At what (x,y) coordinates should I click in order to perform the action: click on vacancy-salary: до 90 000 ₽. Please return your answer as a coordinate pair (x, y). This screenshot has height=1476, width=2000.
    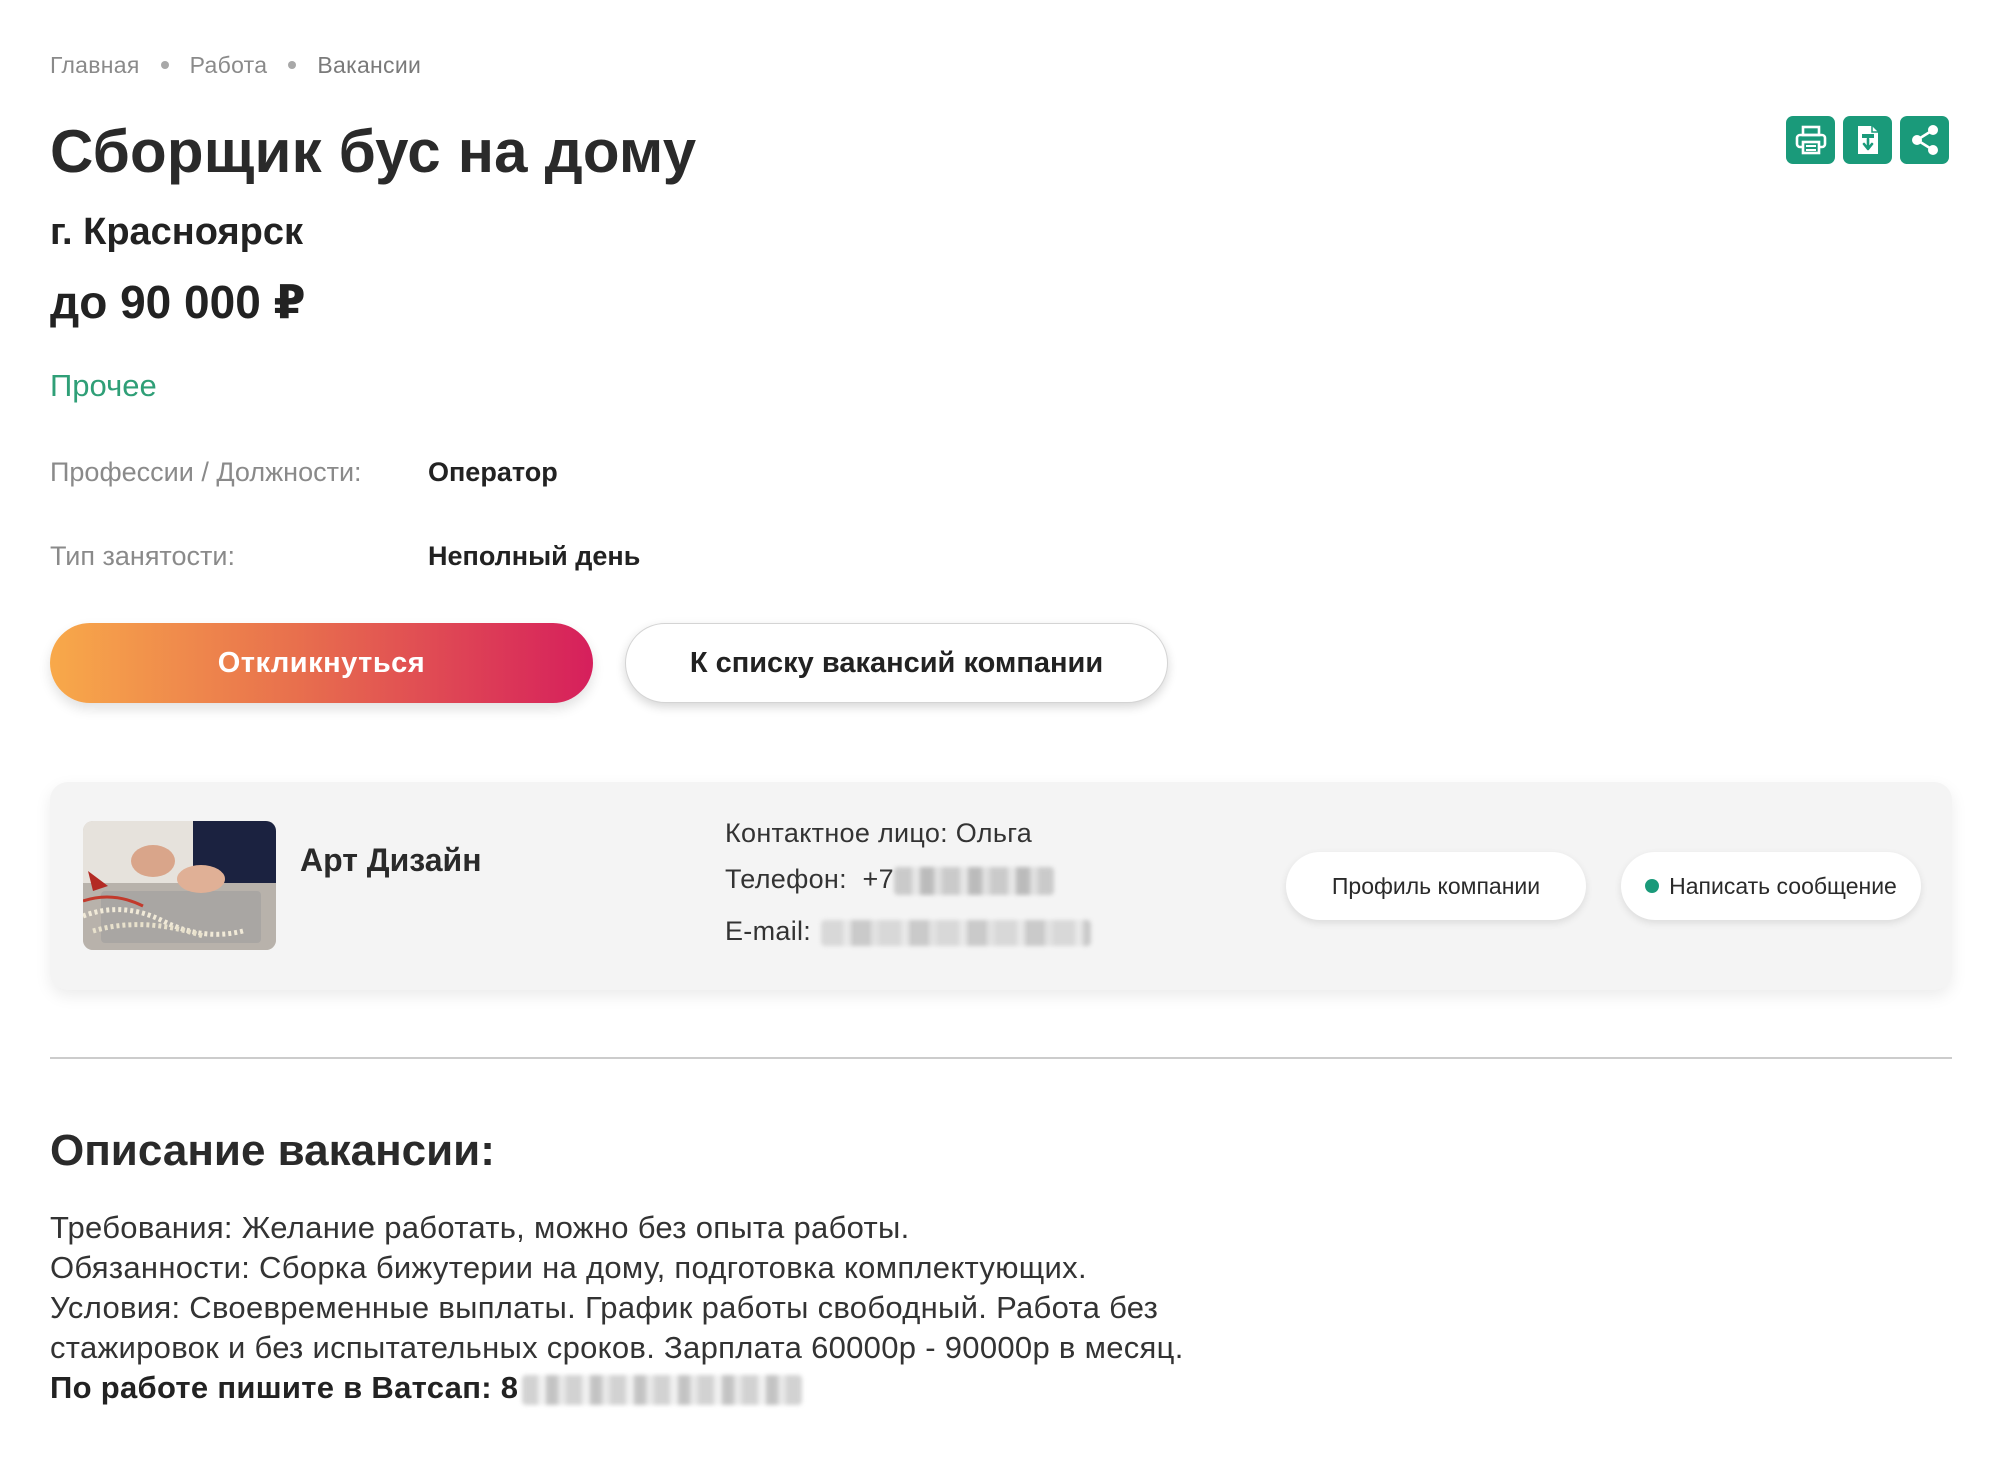
    Looking at the image, I should click on (178, 302).